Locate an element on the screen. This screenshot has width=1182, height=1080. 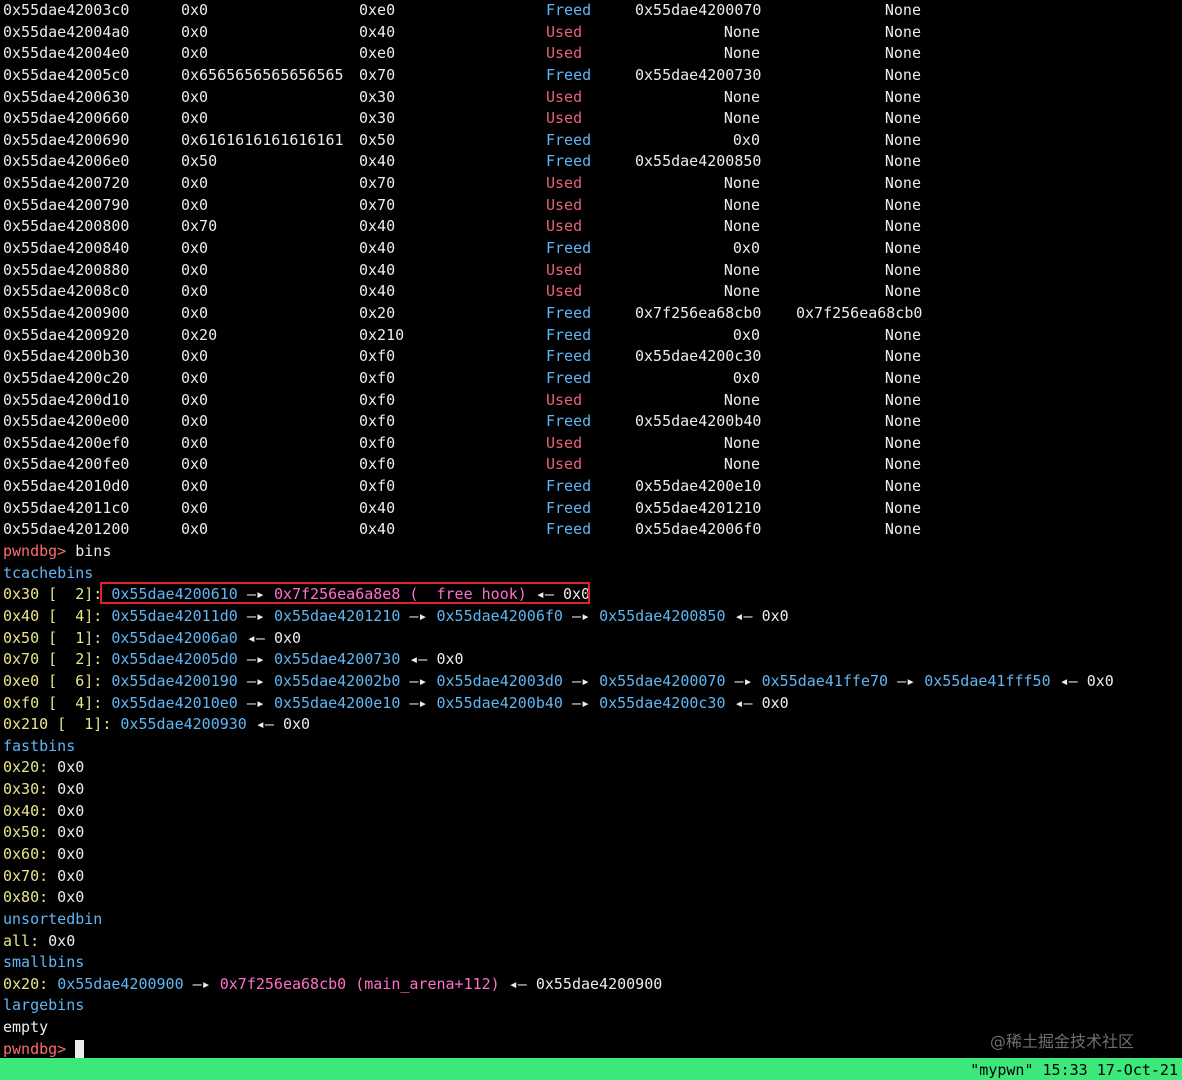
chunk-prev-size: 0x20 is located at coordinates (199, 334).